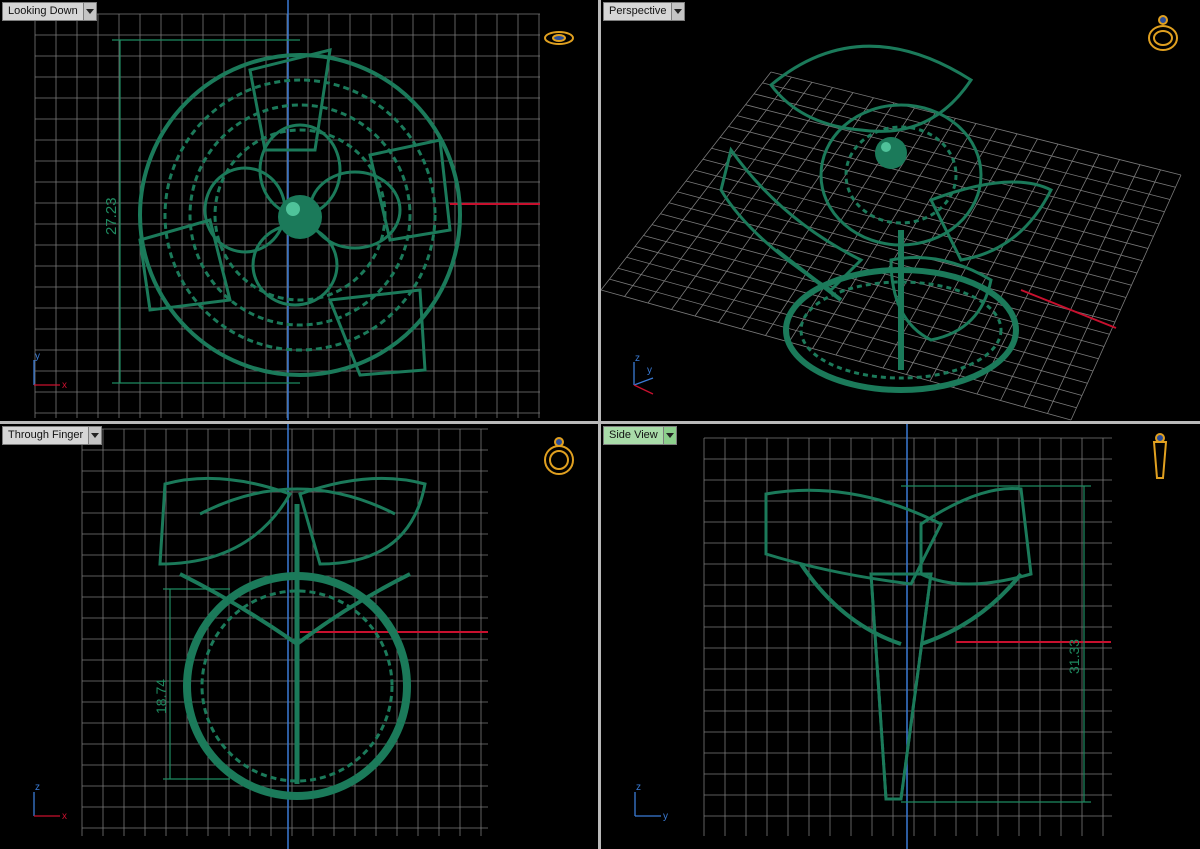  What do you see at coordinates (1163, 33) in the screenshot?
I see `ring-view-perspective-icon` at bounding box center [1163, 33].